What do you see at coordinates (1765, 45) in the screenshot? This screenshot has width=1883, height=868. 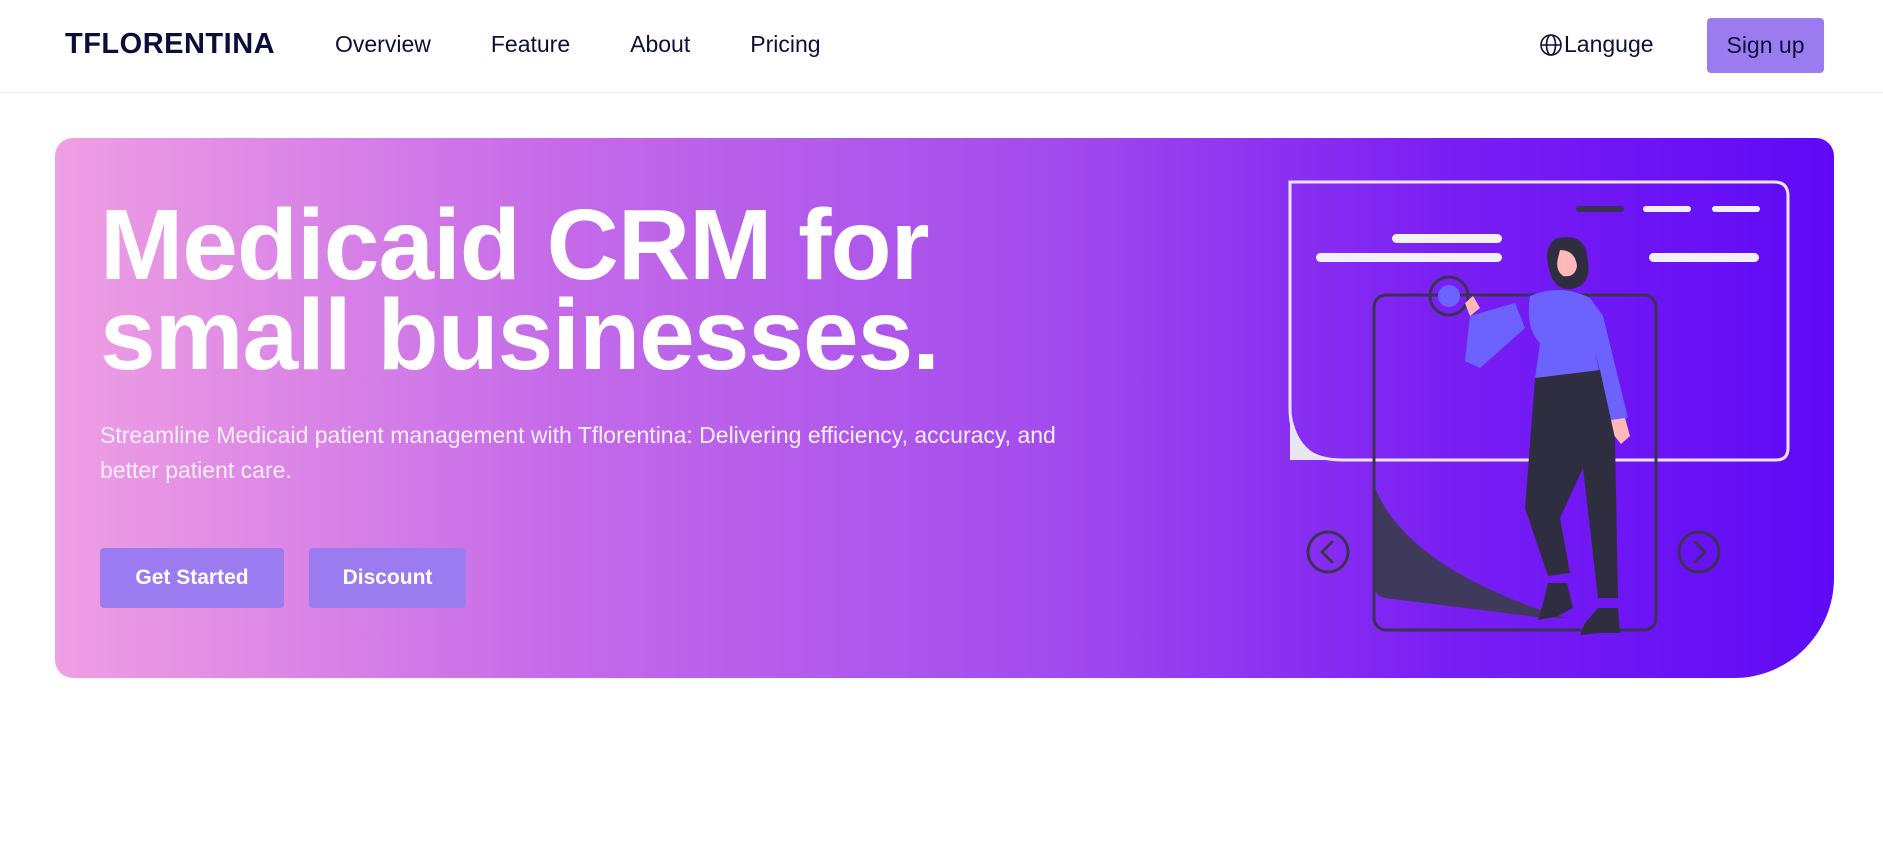 I see `sign-up-button: Sign up` at bounding box center [1765, 45].